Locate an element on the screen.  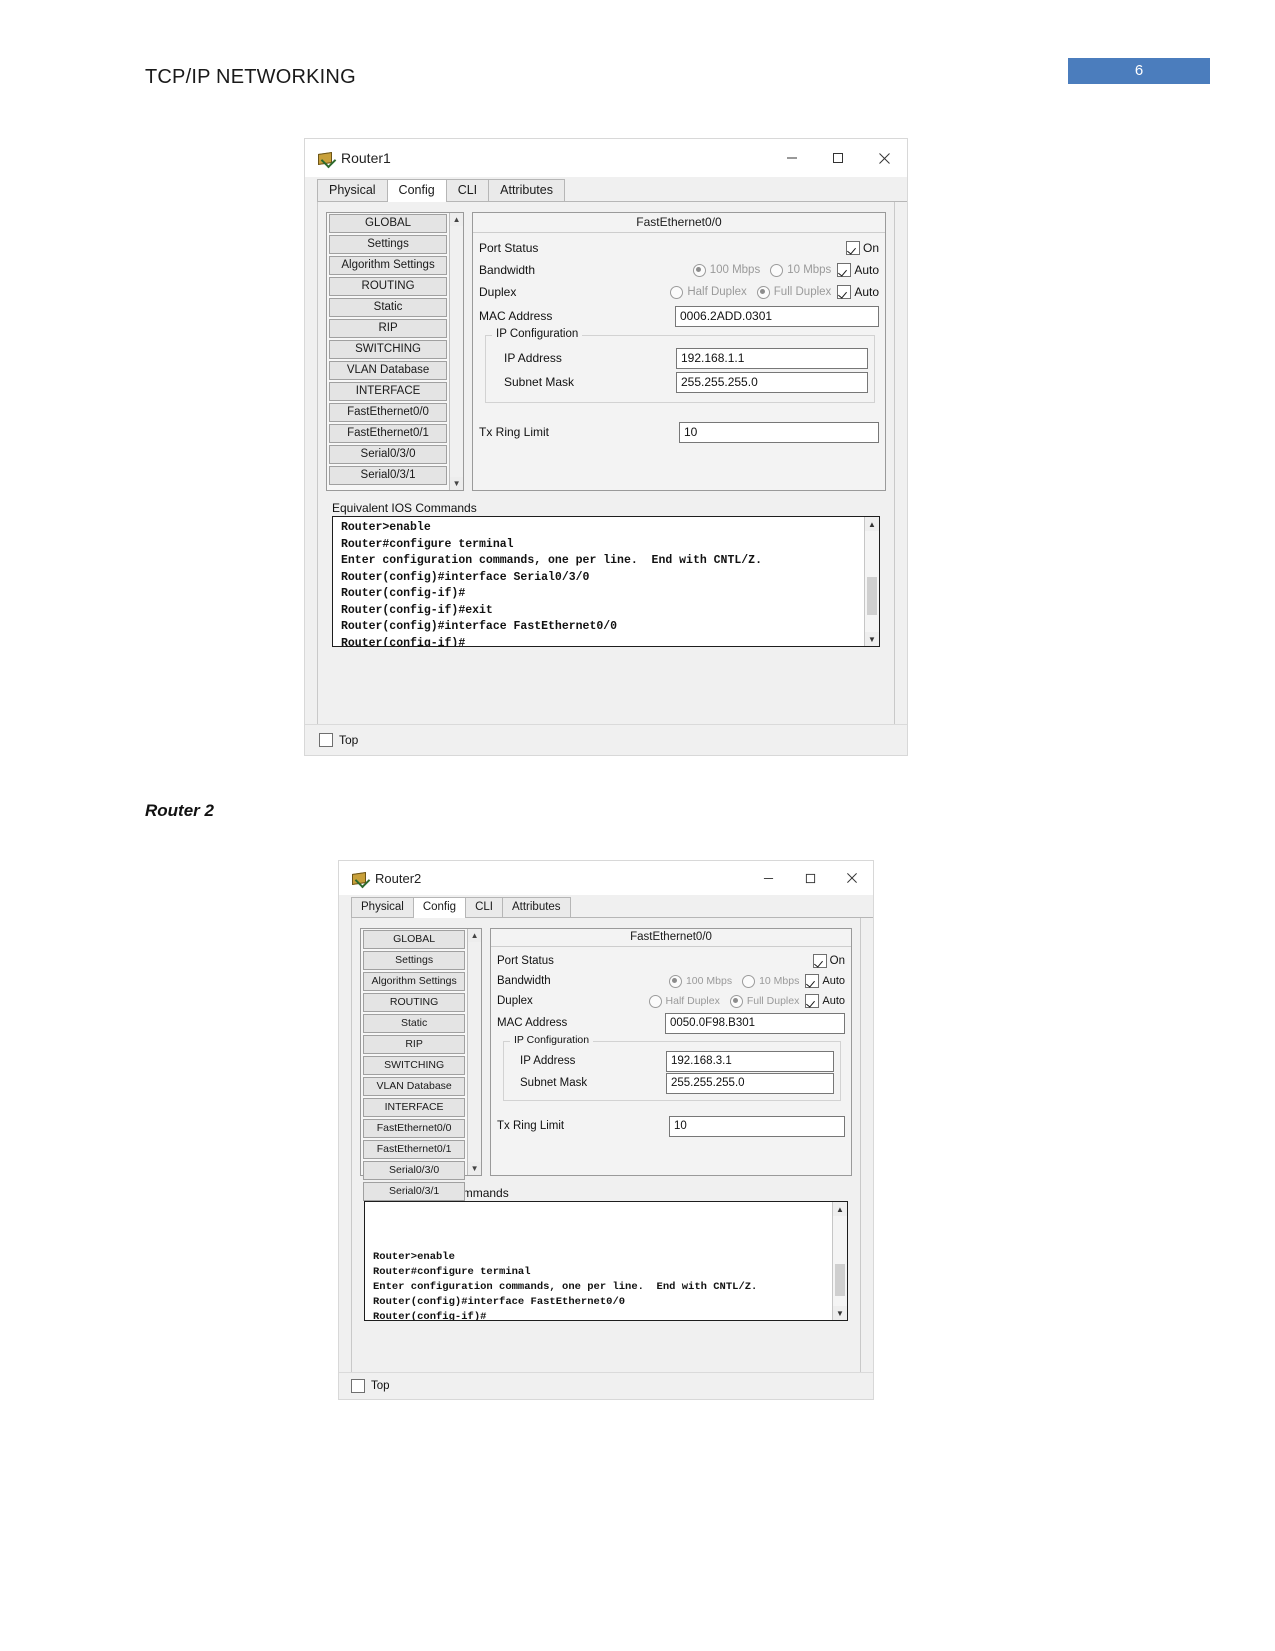
ip-address-input: 192.168.3.1 is located at coordinates (750, 1061).